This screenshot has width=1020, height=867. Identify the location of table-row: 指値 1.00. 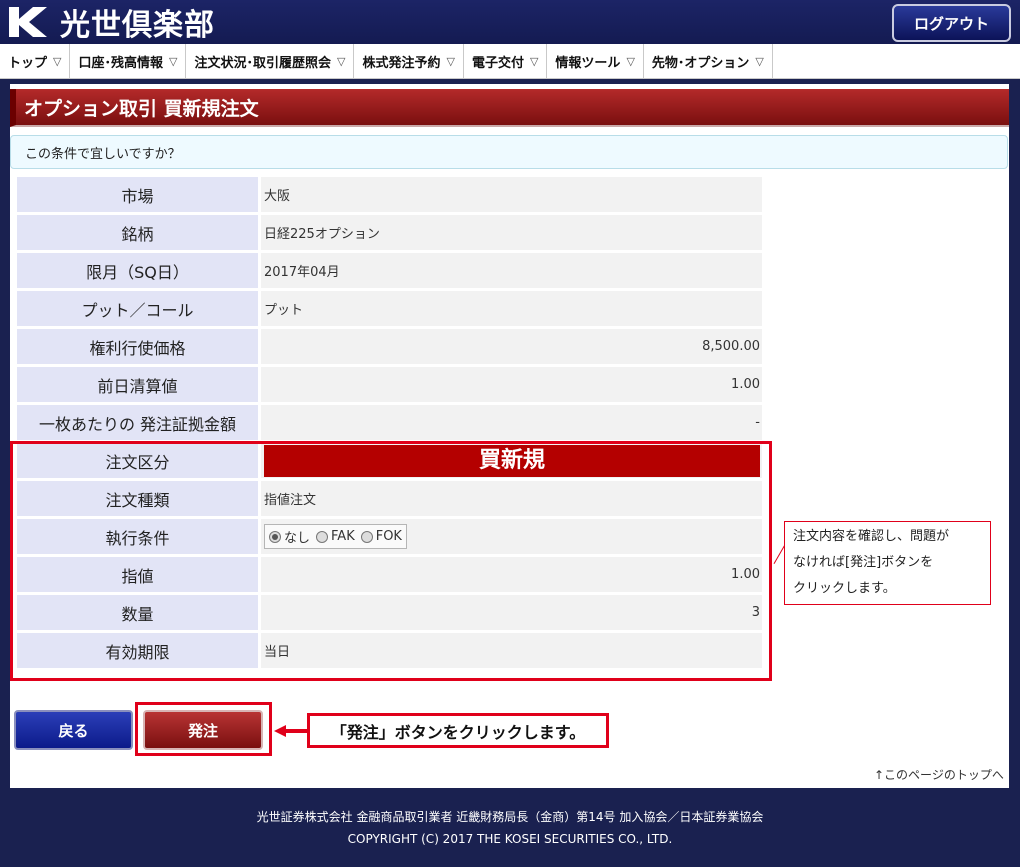
(389, 574).